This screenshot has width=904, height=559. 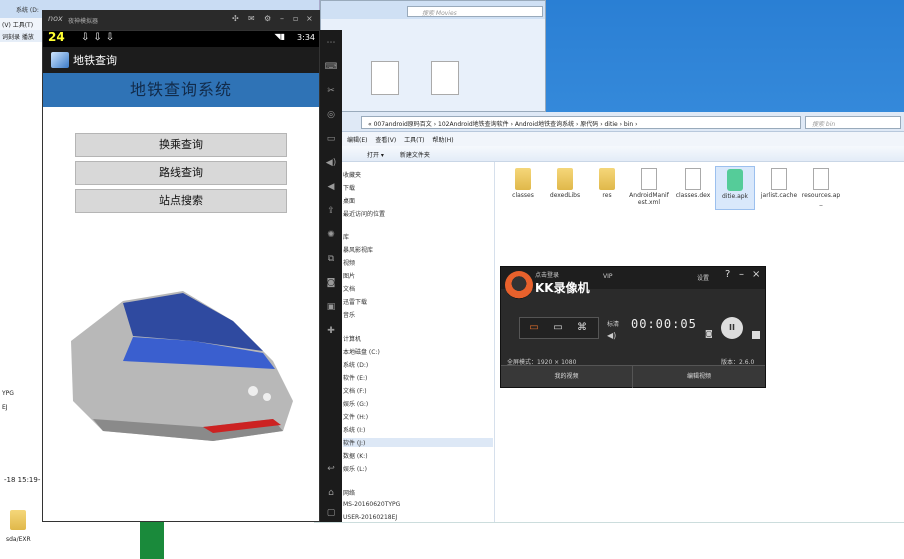 What do you see at coordinates (349, 275) in the screenshot?
I see `nav-item: 图片` at bounding box center [349, 275].